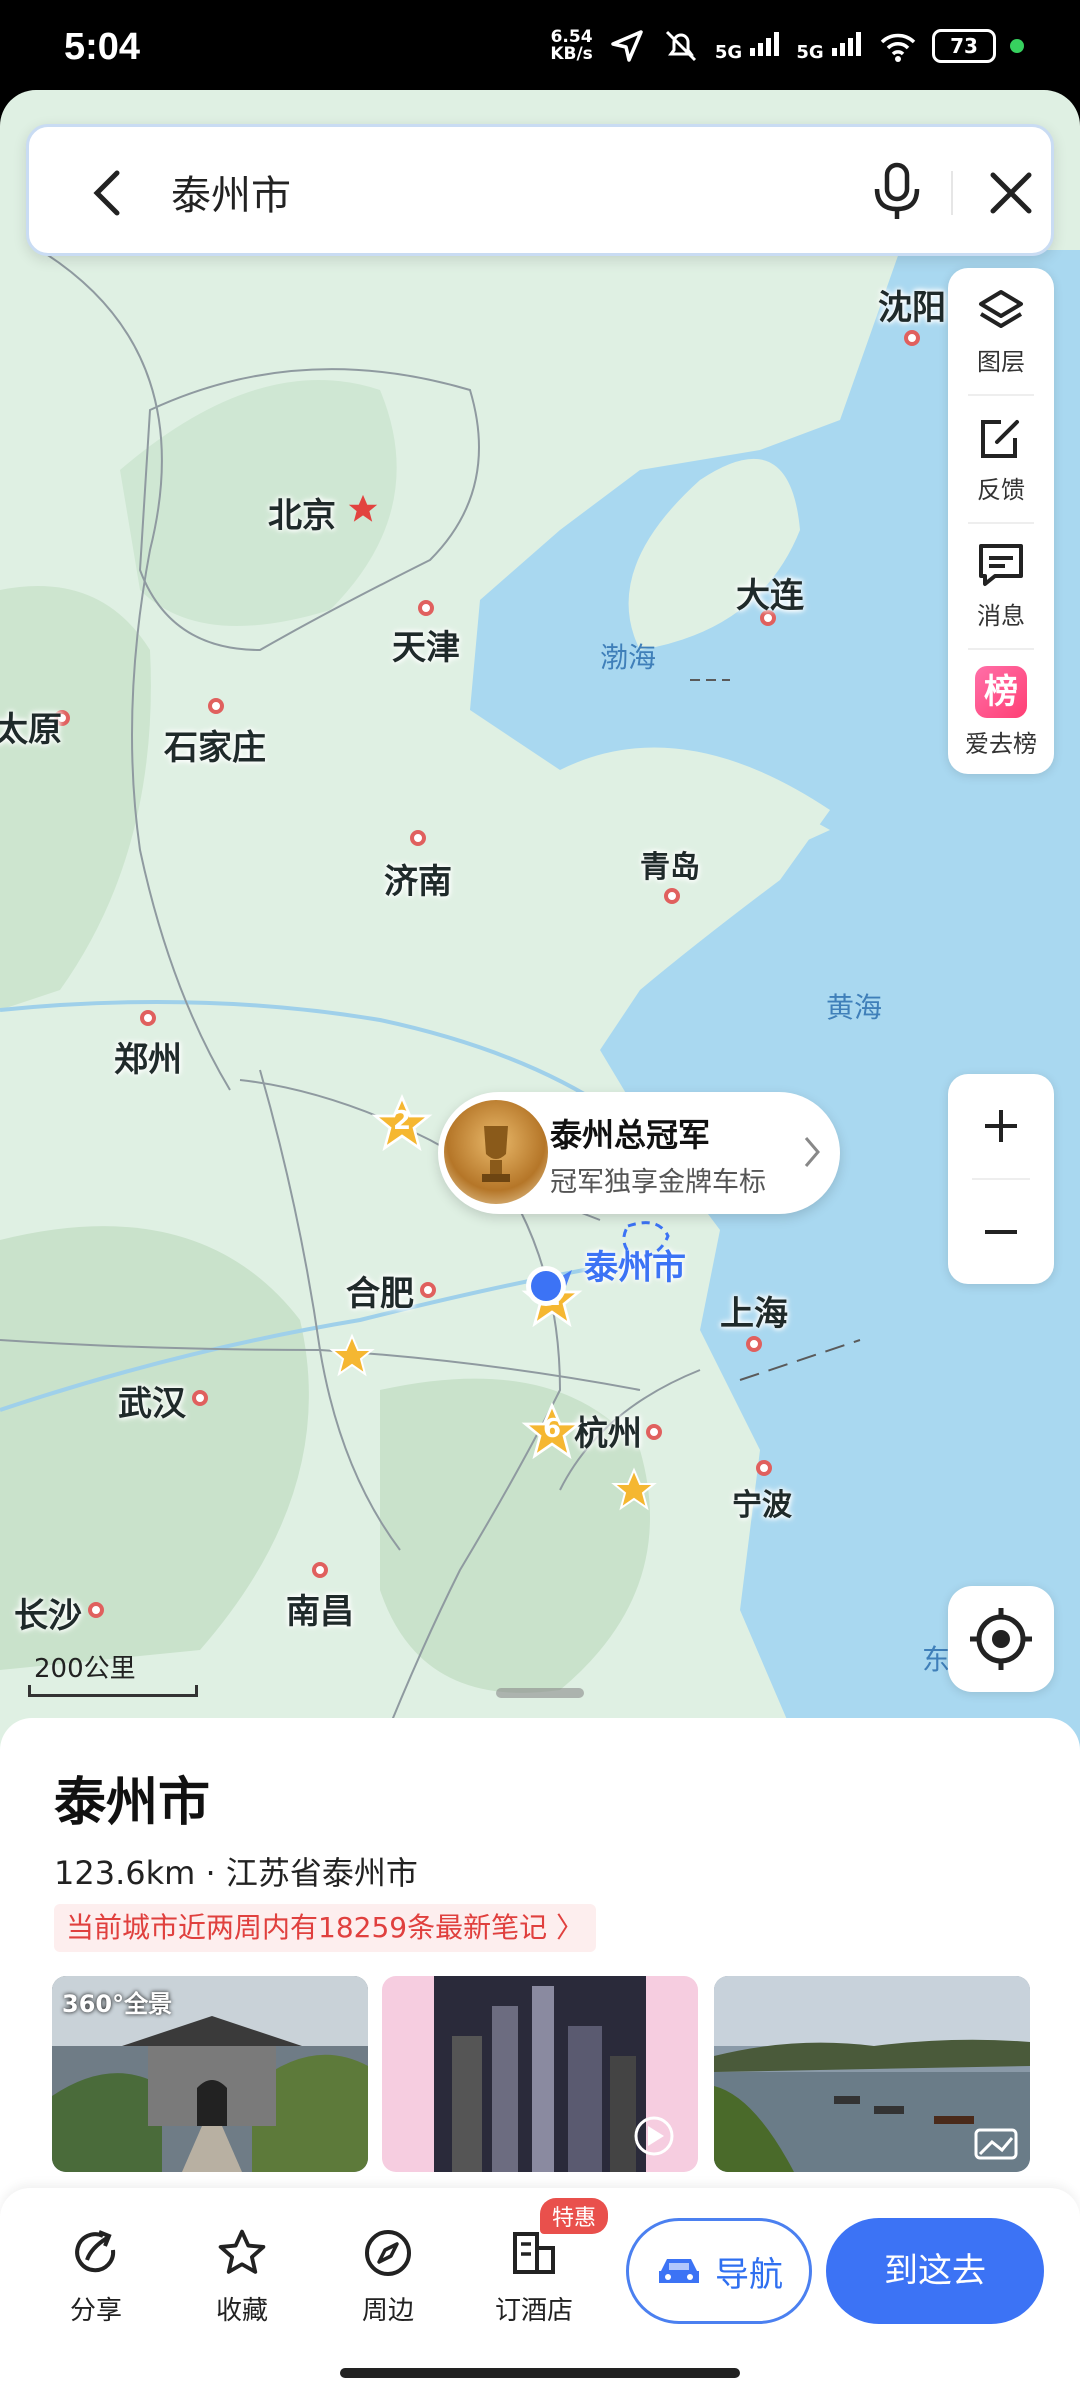  I want to click on city-zhengzhou: 郑州, so click(148, 1056).